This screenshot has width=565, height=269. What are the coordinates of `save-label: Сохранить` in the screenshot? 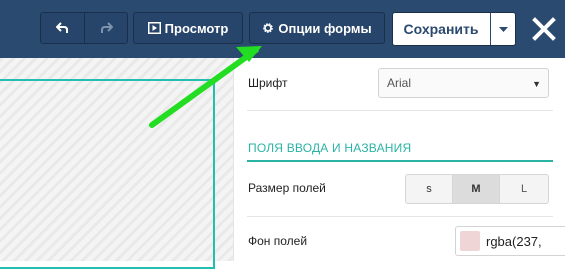 It's located at (441, 29).